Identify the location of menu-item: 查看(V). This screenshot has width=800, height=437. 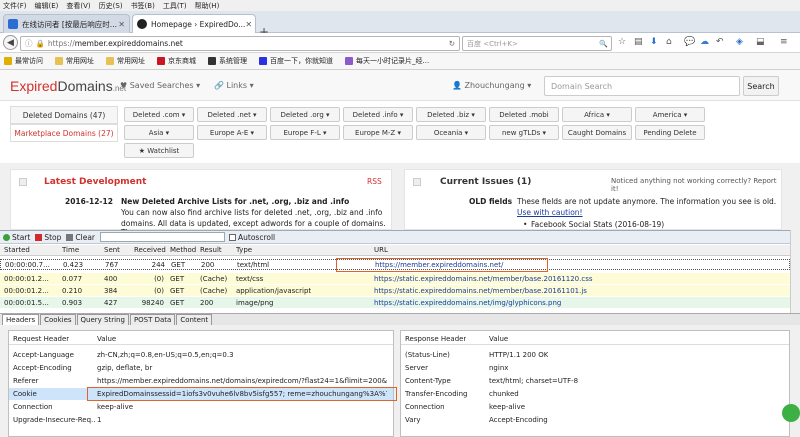
(78, 6).